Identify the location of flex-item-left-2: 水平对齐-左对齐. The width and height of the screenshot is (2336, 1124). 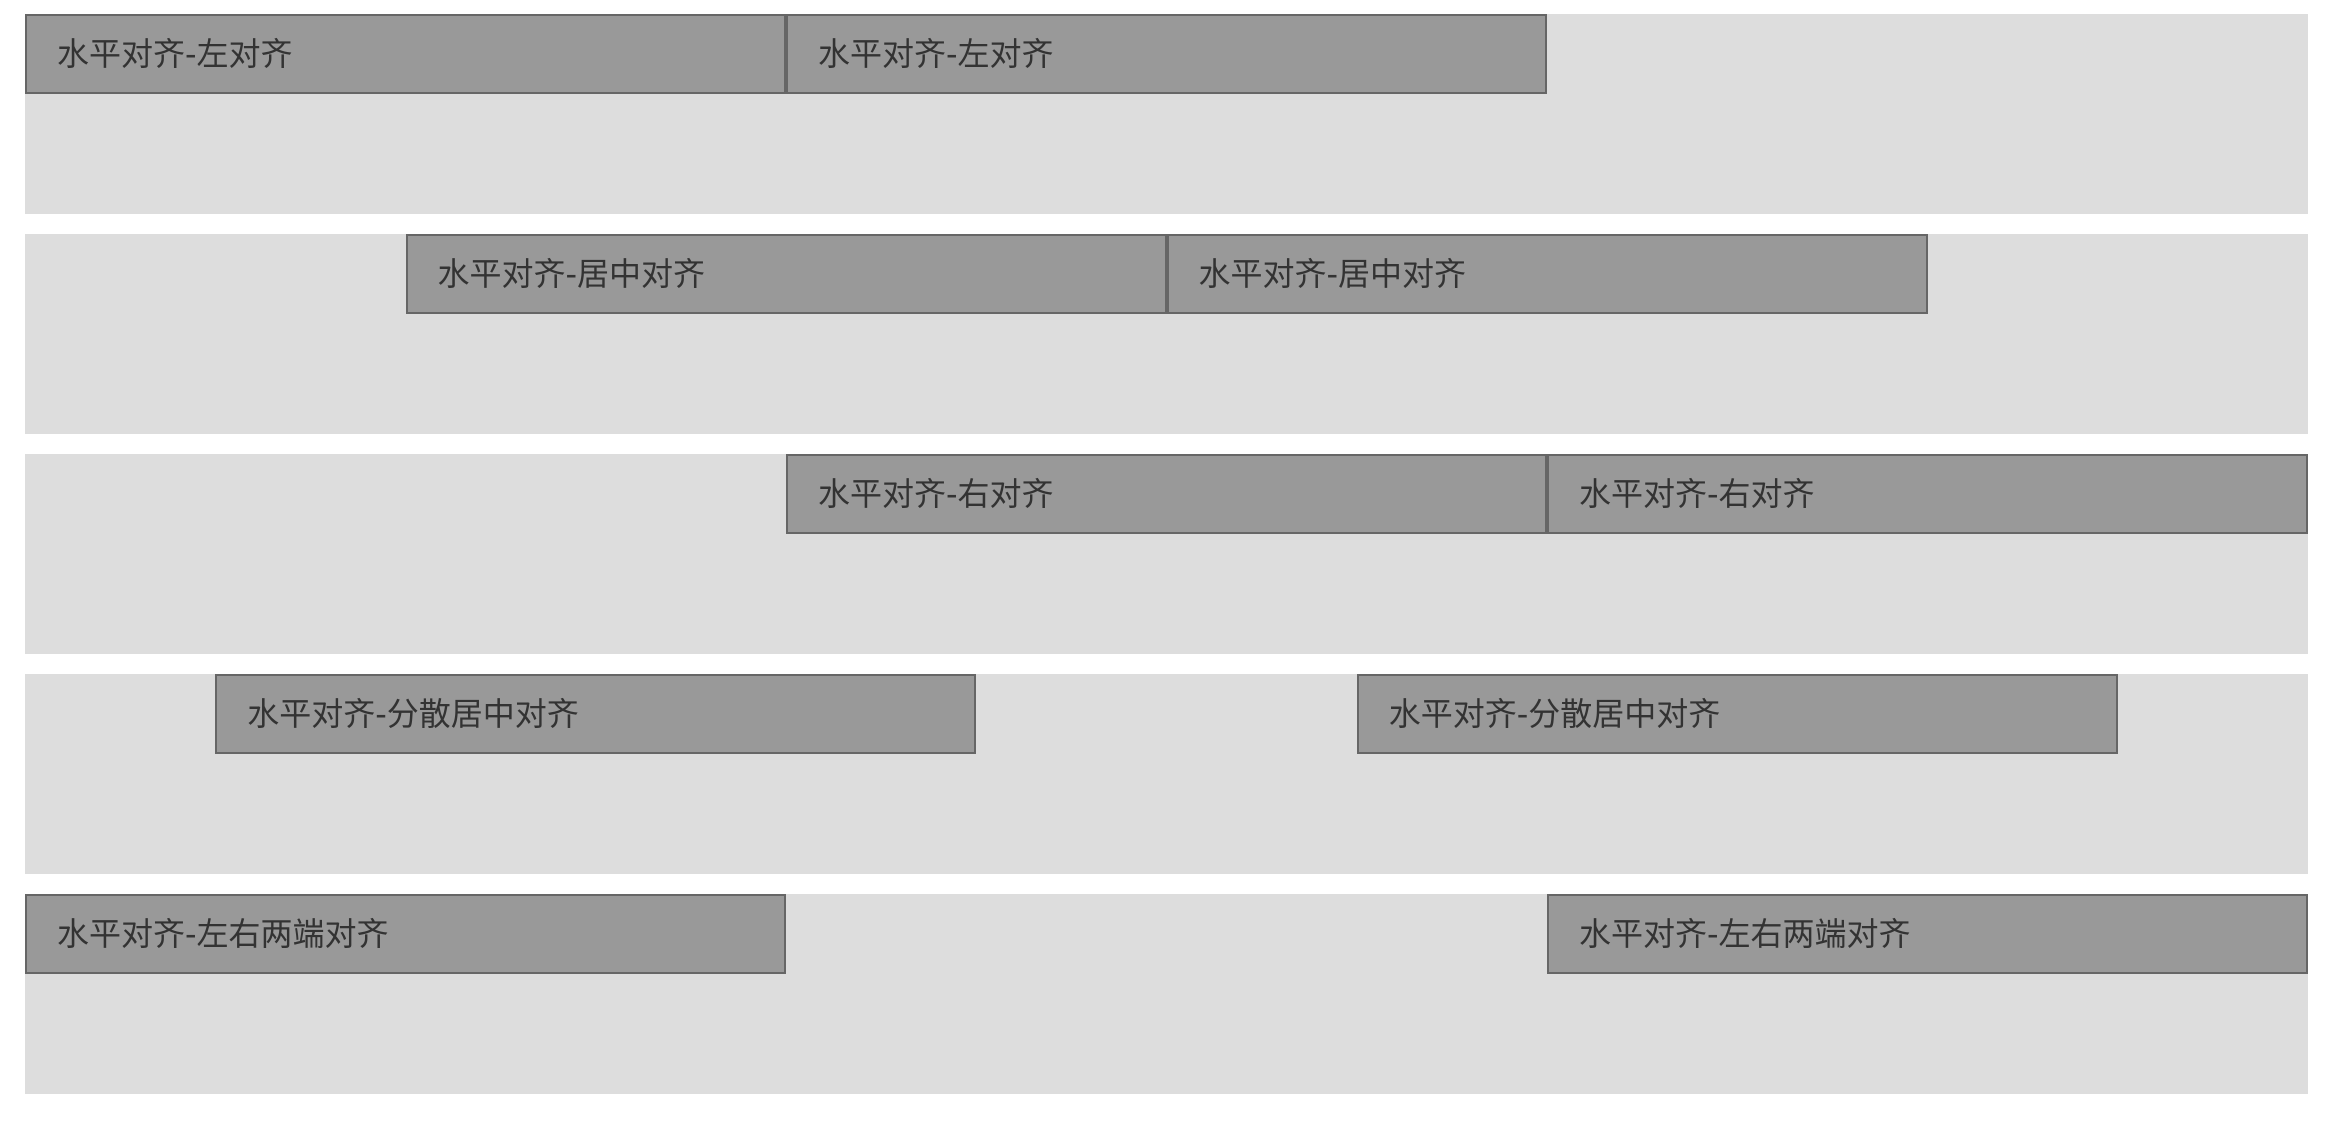
(1166, 54).